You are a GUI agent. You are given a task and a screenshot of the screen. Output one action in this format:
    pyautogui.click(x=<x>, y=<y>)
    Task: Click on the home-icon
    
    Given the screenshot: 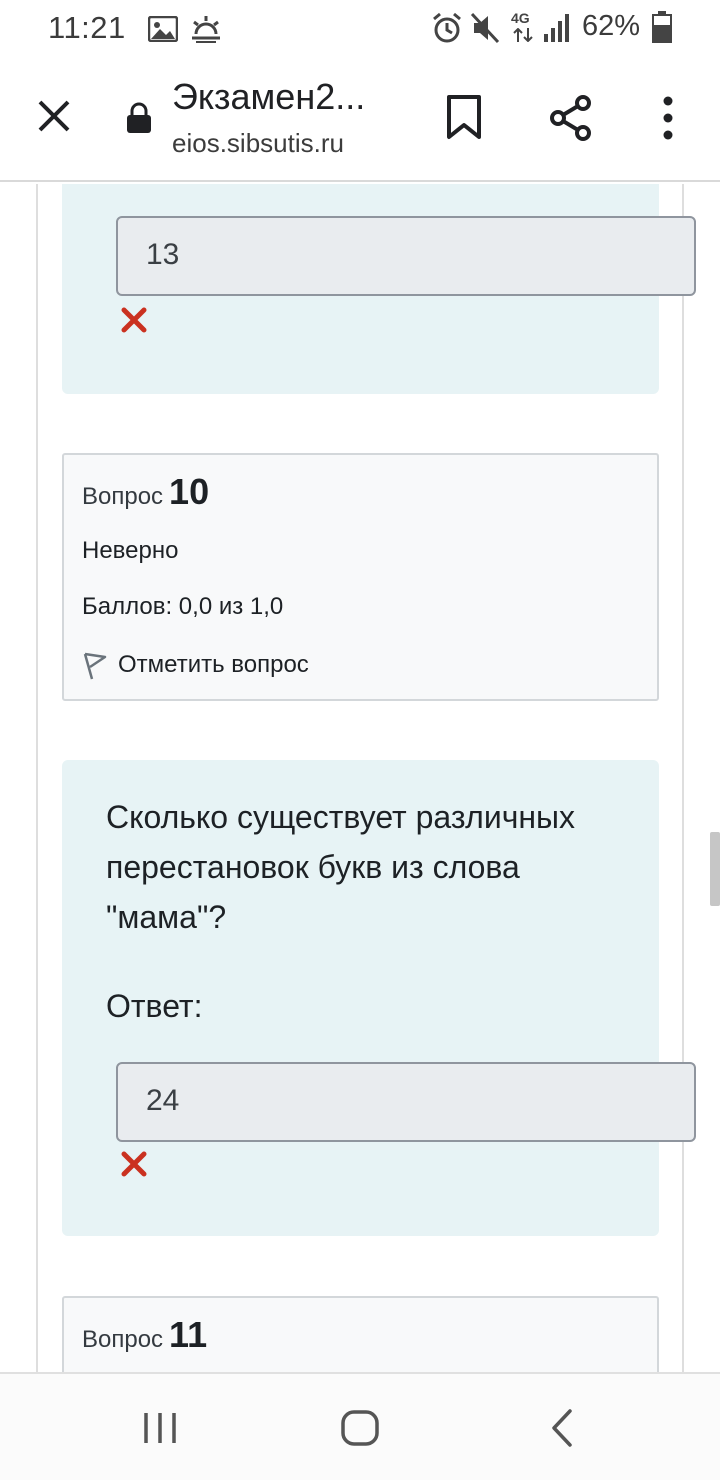 What is the action you would take?
    pyautogui.click(x=360, y=1428)
    